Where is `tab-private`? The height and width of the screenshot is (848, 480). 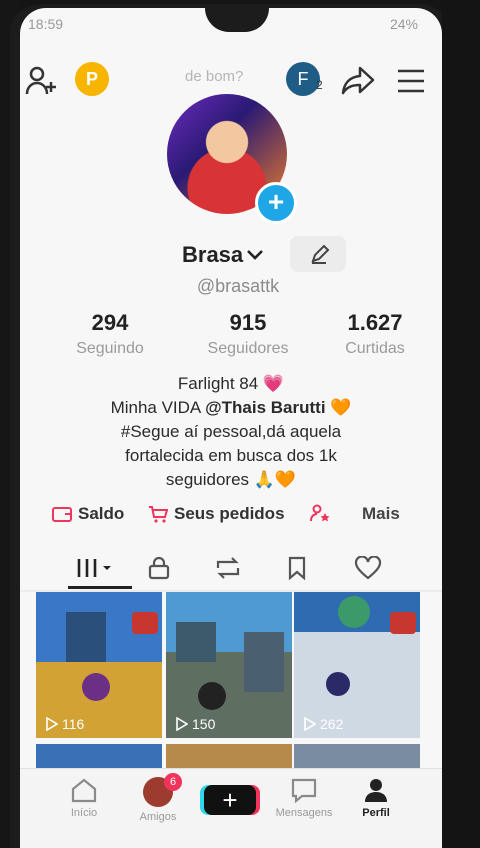 tab-private is located at coordinates (159, 570).